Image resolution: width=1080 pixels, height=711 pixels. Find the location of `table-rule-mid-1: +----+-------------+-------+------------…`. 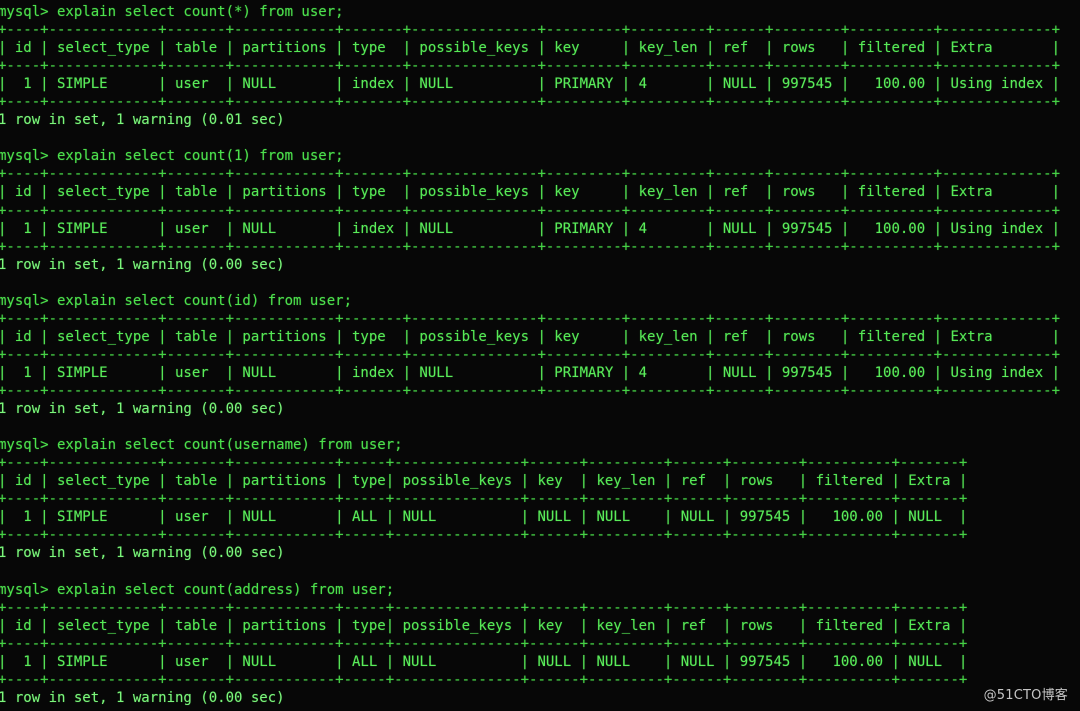

table-rule-mid-1: +----+-------------+-------+------------… is located at coordinates (530, 210).